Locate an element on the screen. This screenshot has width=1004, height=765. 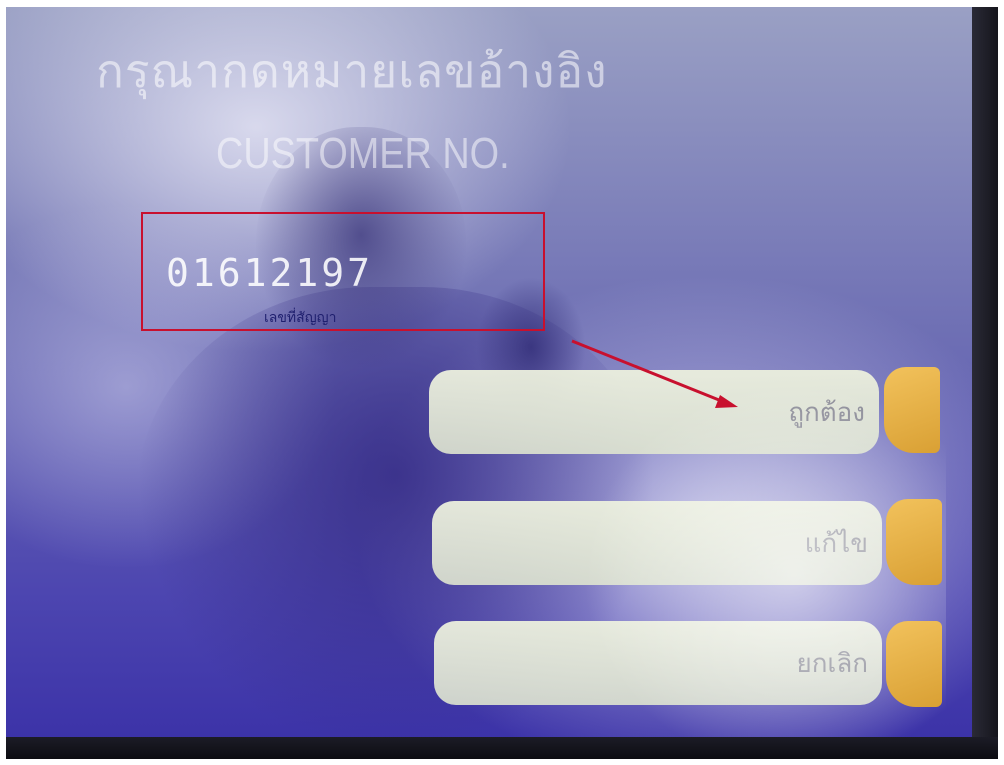
atm-bezel-bottom is located at coordinates (502, 748).